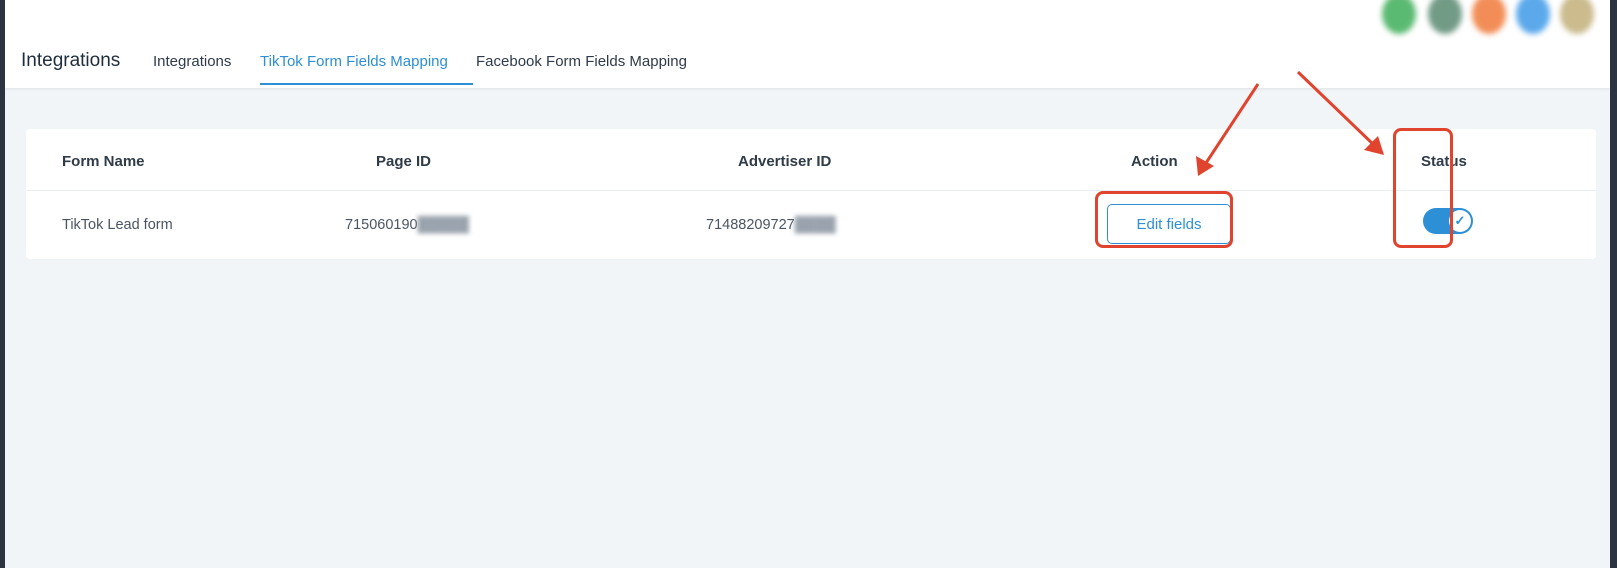 The image size is (1617, 568). What do you see at coordinates (71, 60) in the screenshot?
I see `page-title: Integrations` at bounding box center [71, 60].